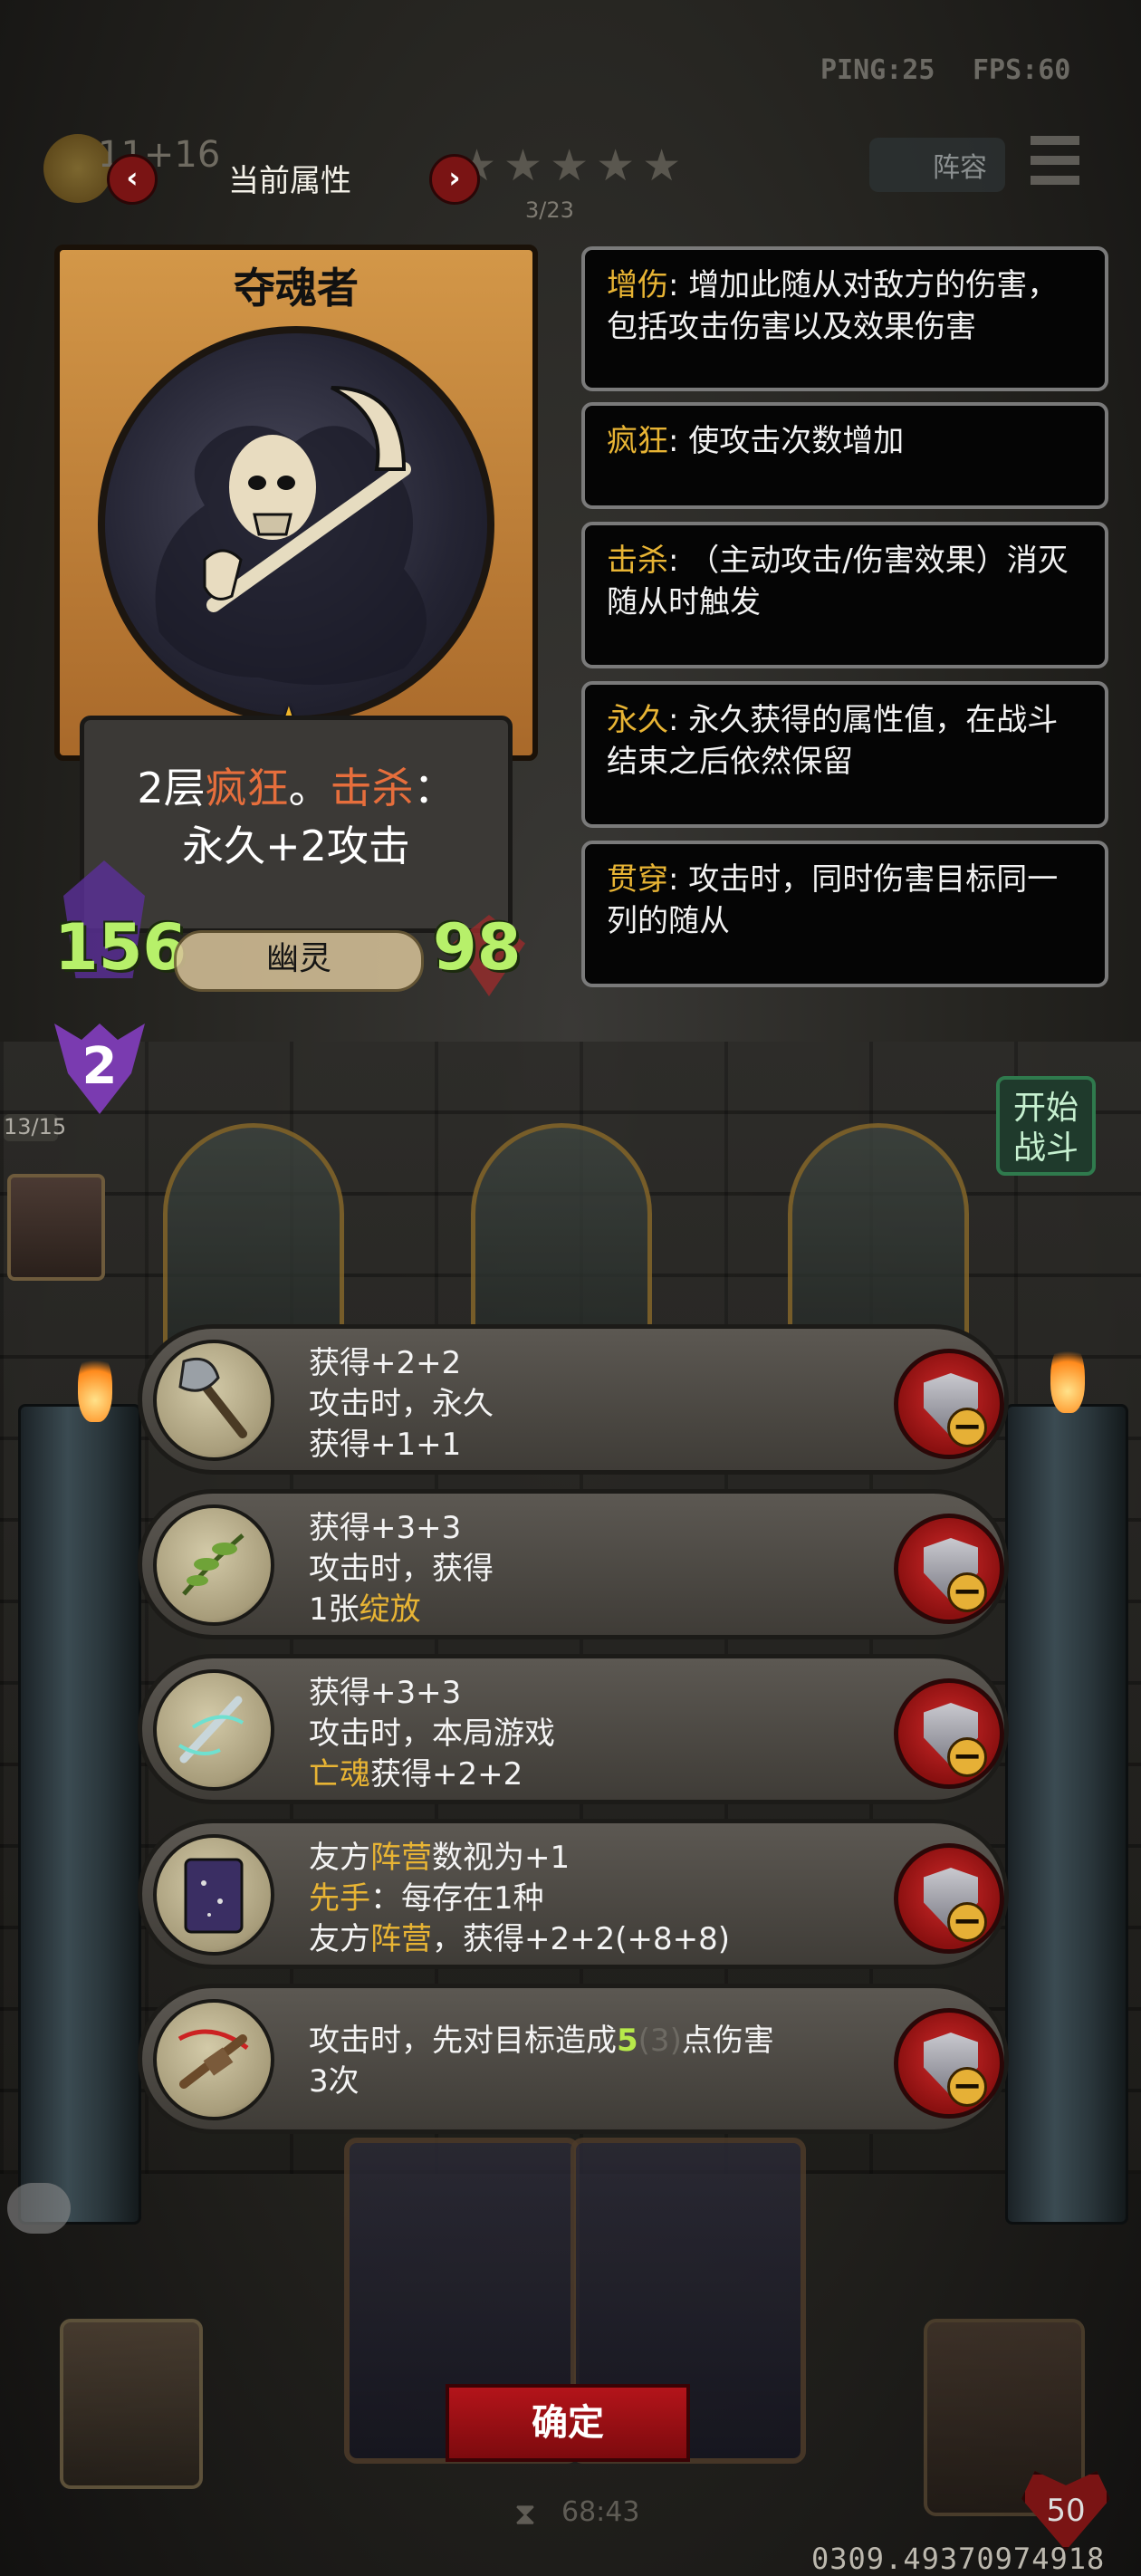 The height and width of the screenshot is (2576, 1141). I want to click on reaper-portrait, so click(296, 524).